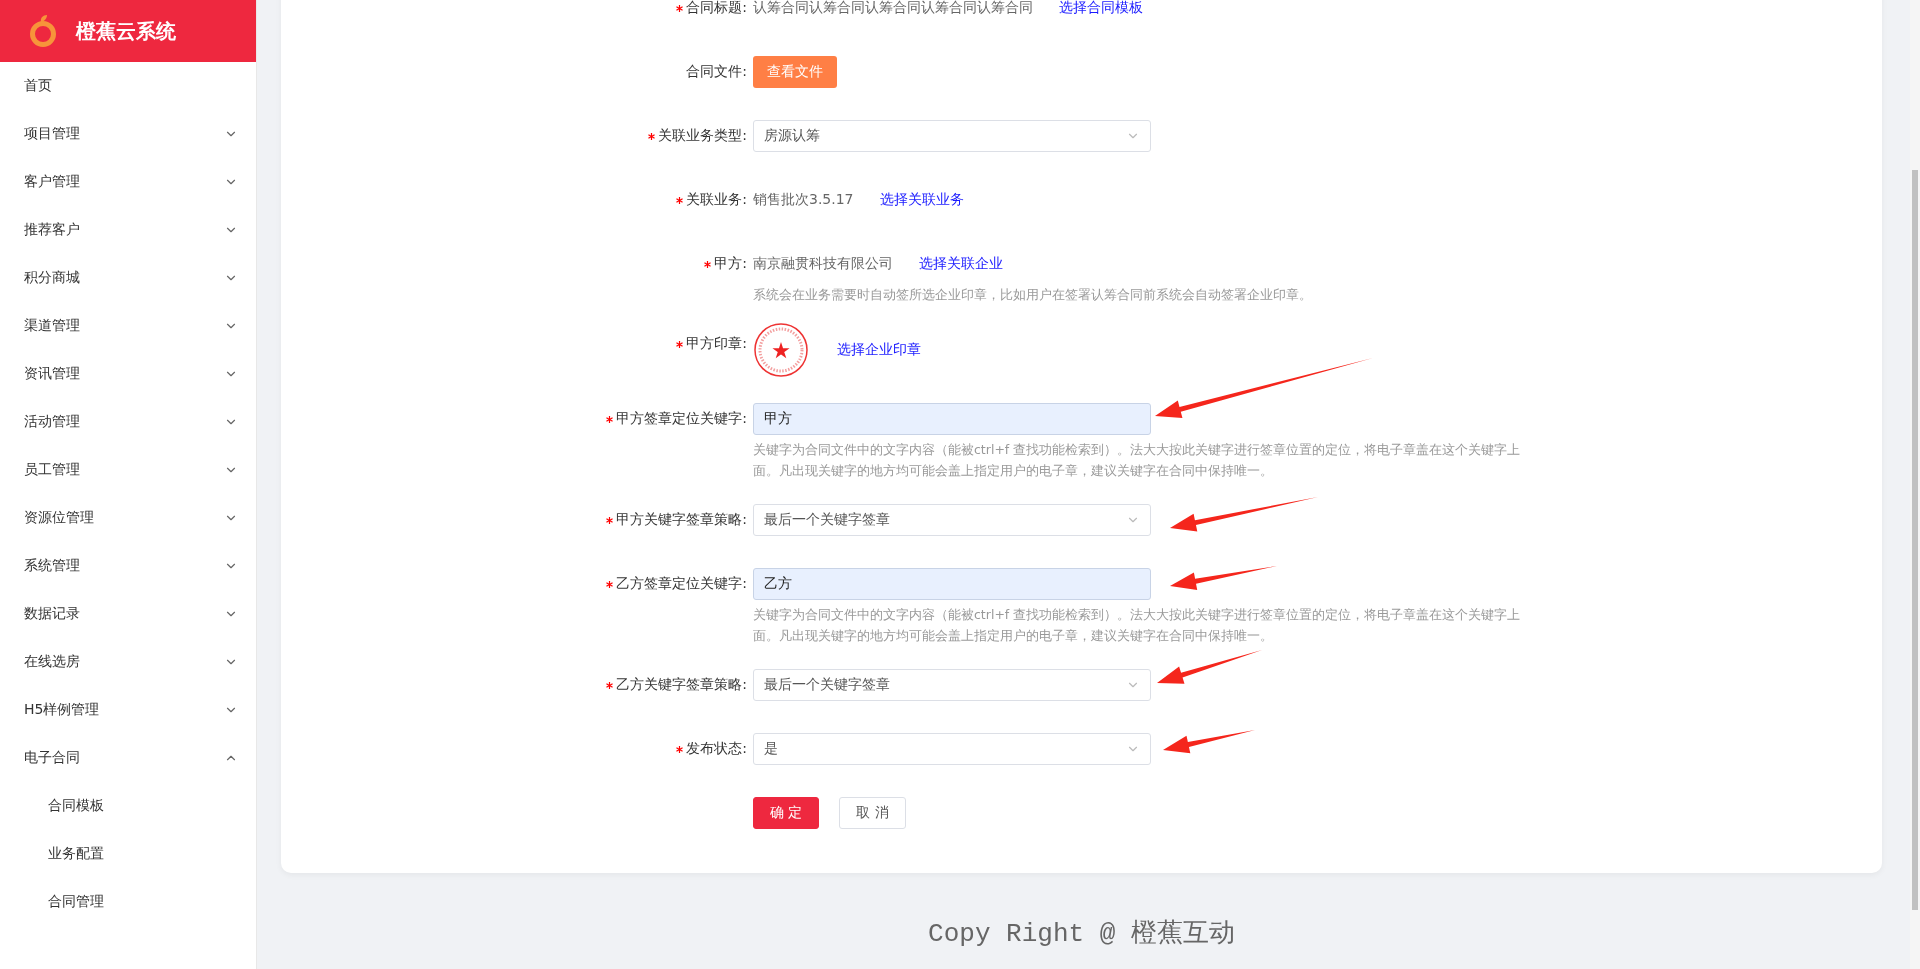  Describe the element at coordinates (823, 264) in the screenshot. I see `field-value: 南京融贯科技有限公司` at that location.